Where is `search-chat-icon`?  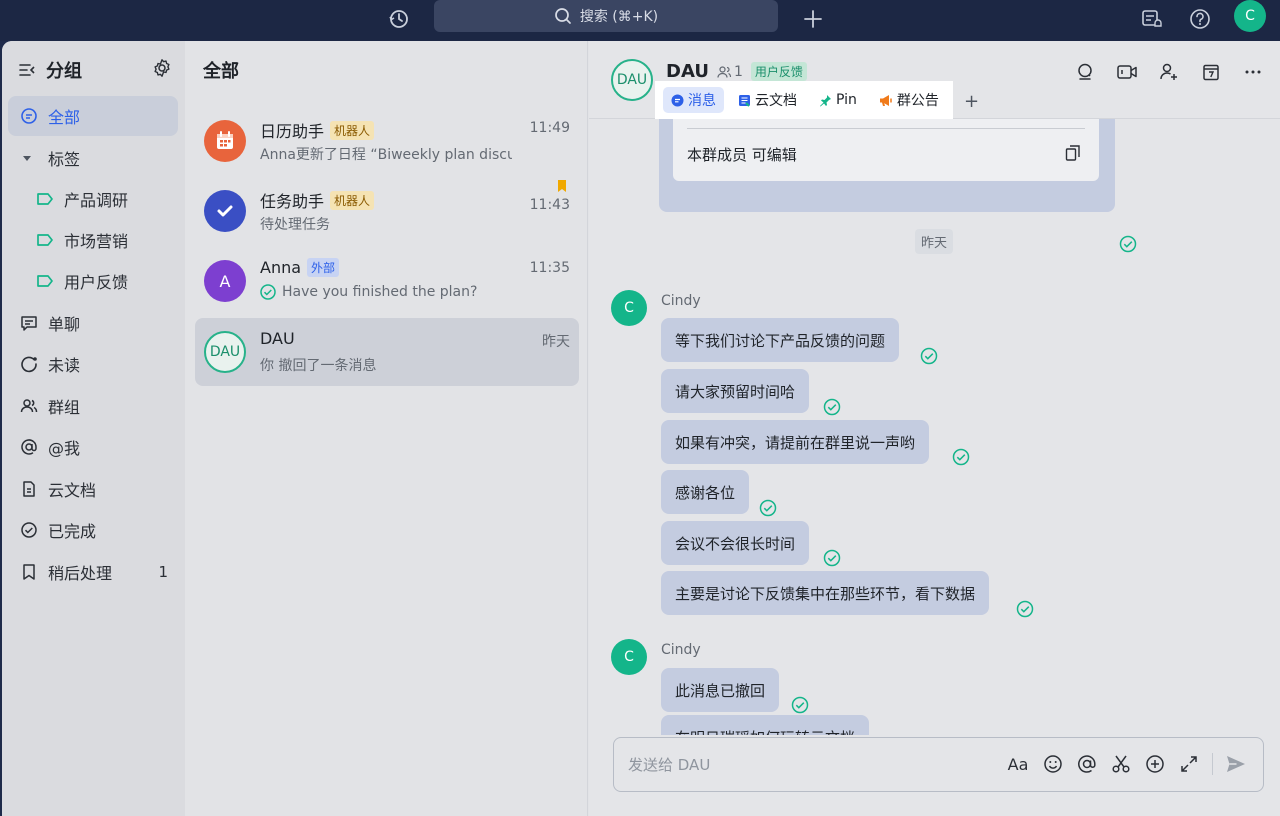 search-chat-icon is located at coordinates (1085, 71).